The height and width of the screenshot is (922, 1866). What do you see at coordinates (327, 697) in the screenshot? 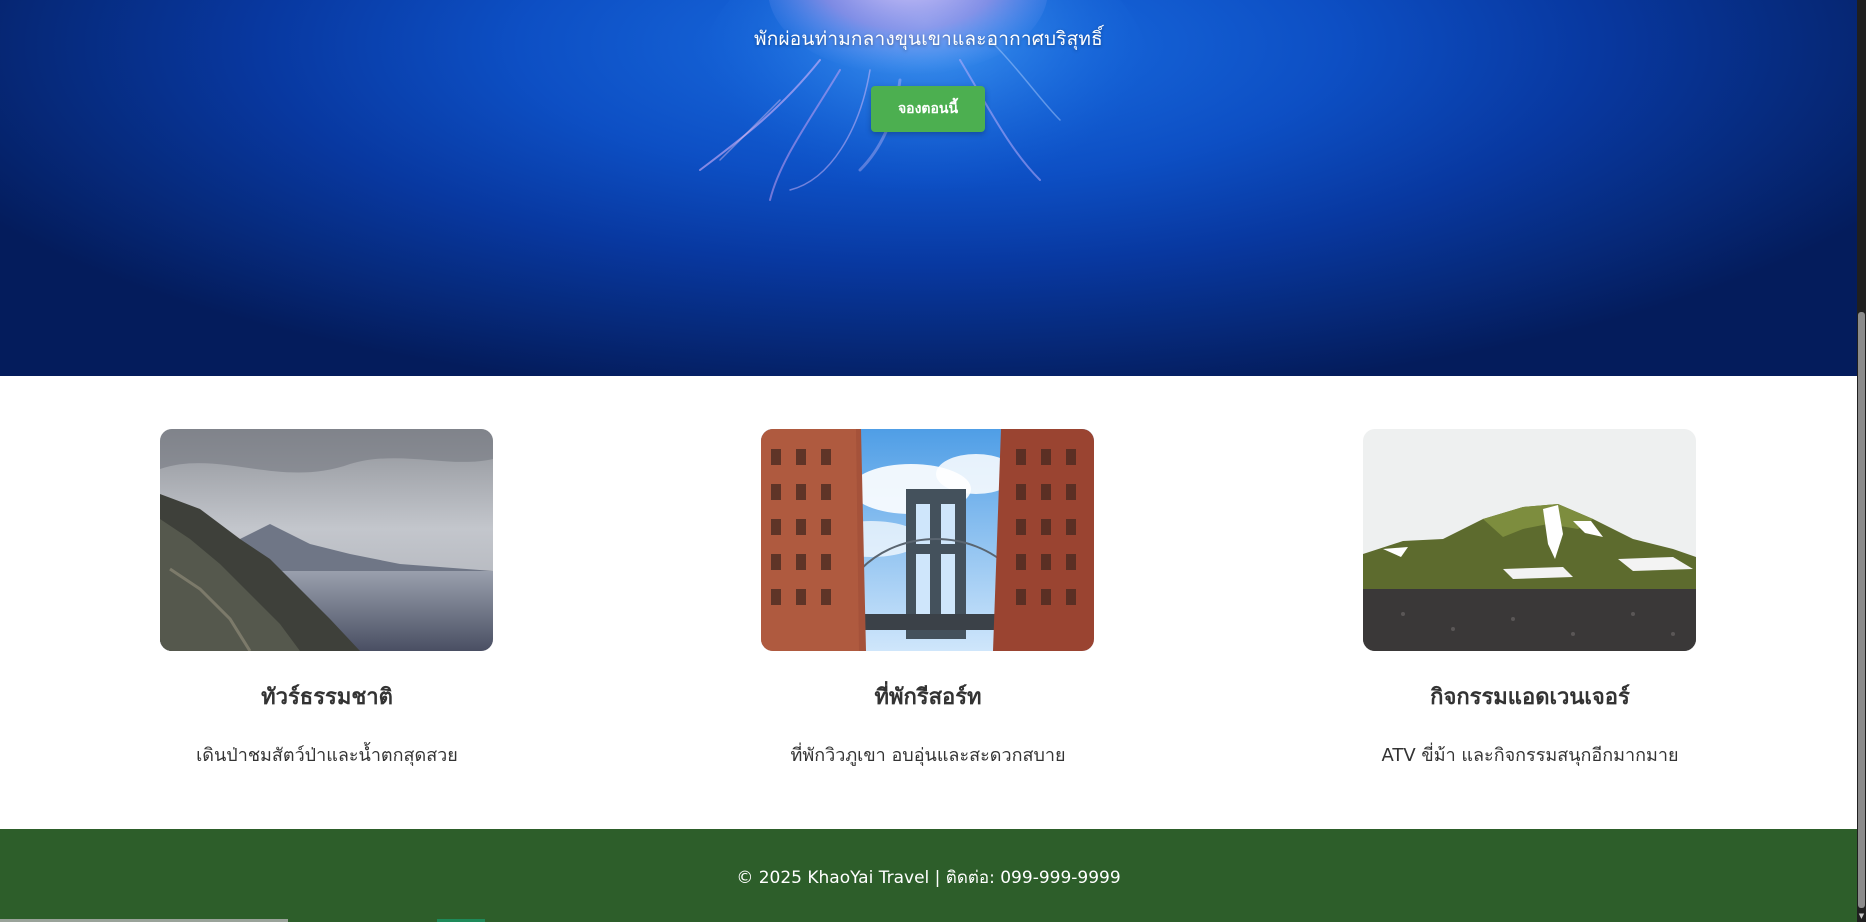
I see `feature-title: ทัวร์ธรรมชาติ` at bounding box center [327, 697].